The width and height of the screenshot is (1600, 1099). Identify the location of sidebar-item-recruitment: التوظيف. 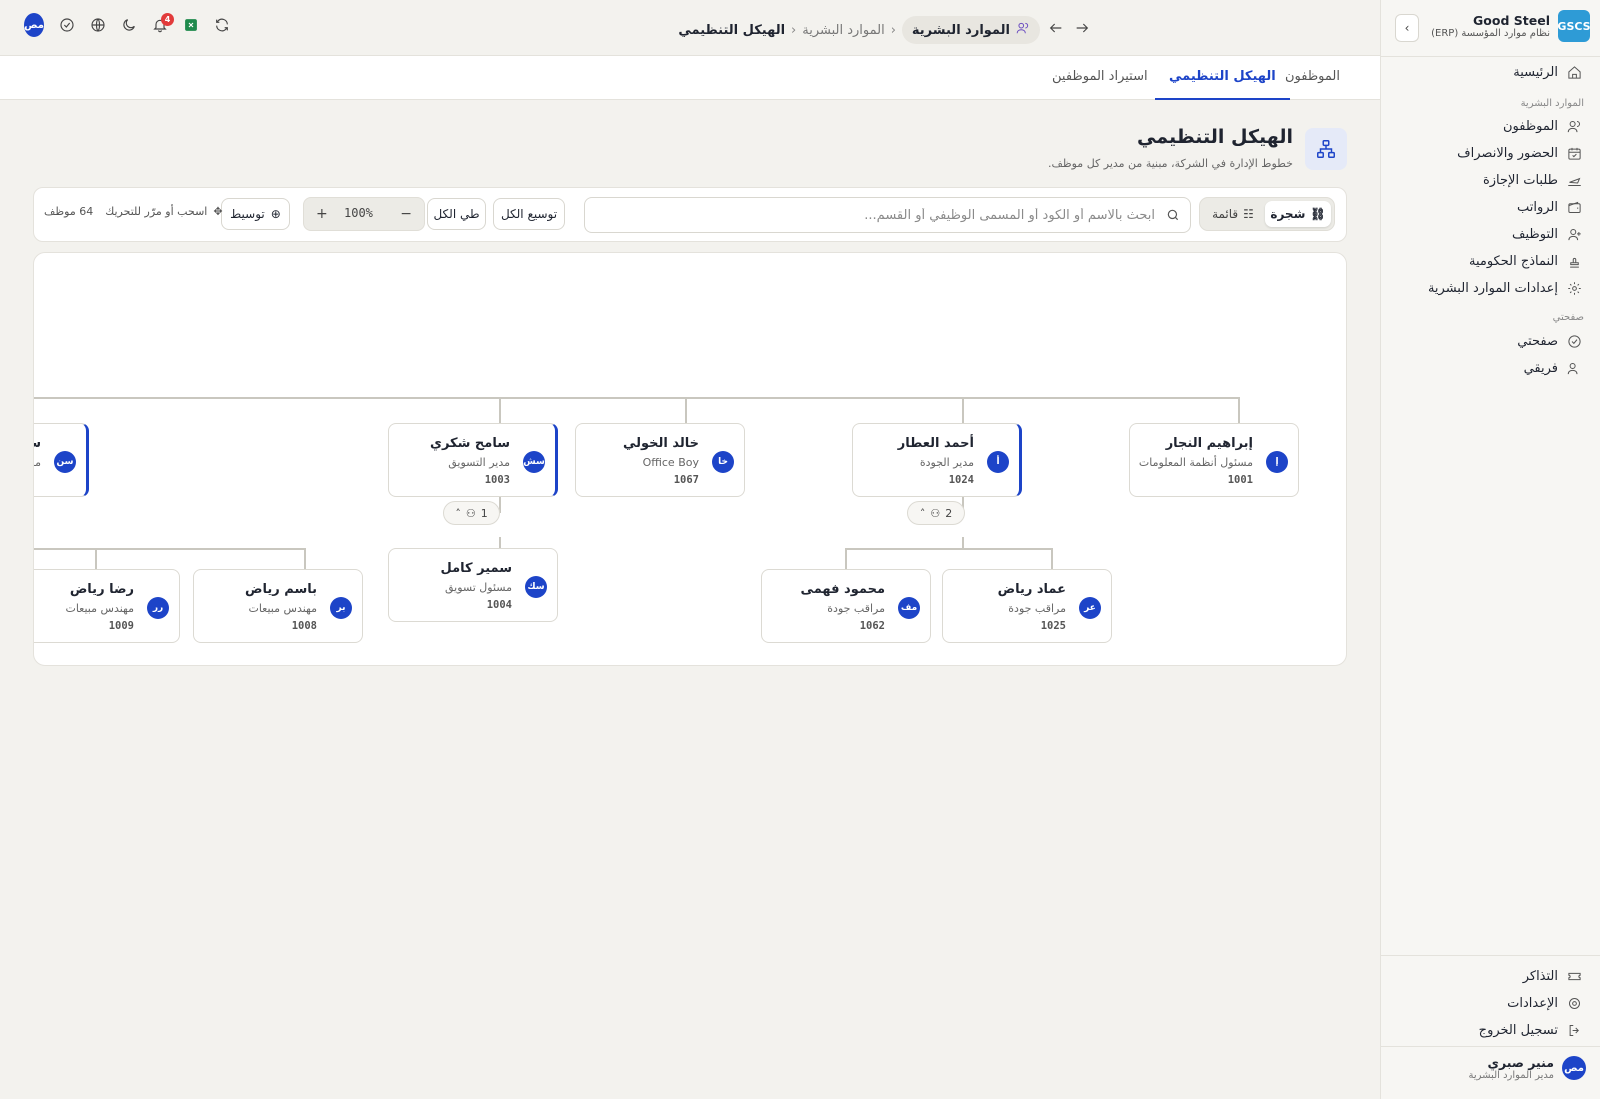
(1547, 234).